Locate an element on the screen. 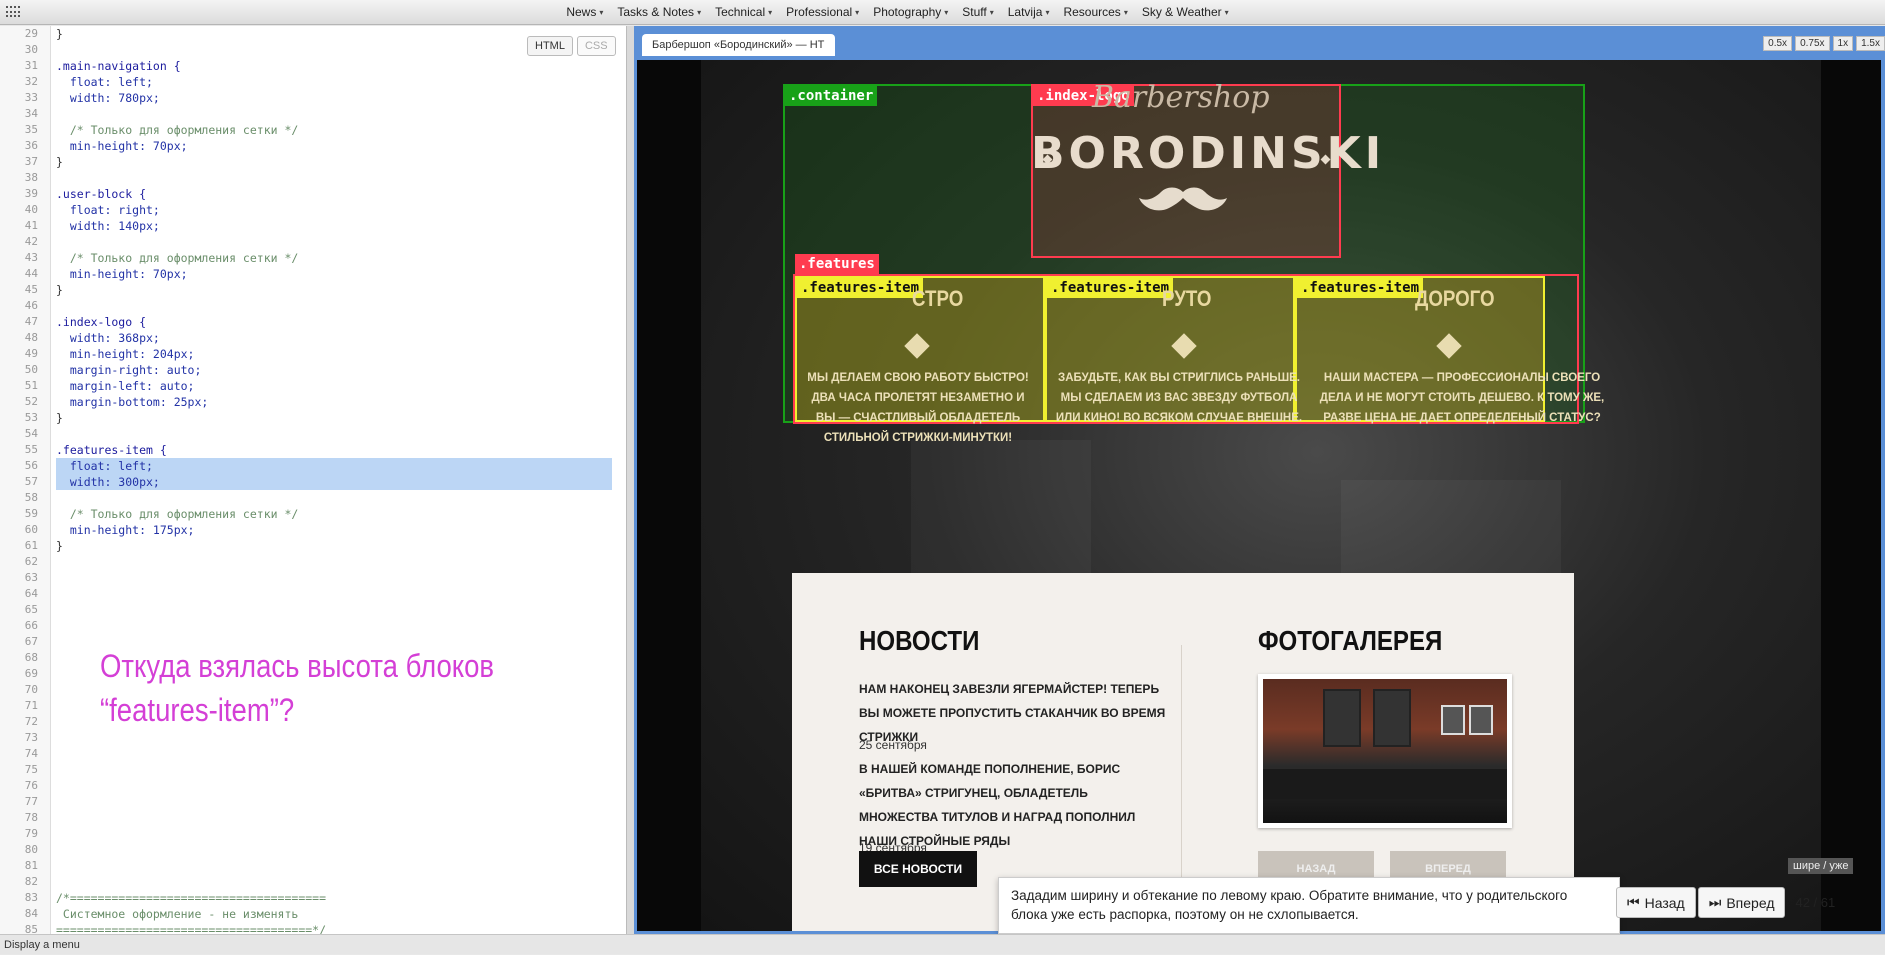  tab-html: HTML is located at coordinates (550, 46).